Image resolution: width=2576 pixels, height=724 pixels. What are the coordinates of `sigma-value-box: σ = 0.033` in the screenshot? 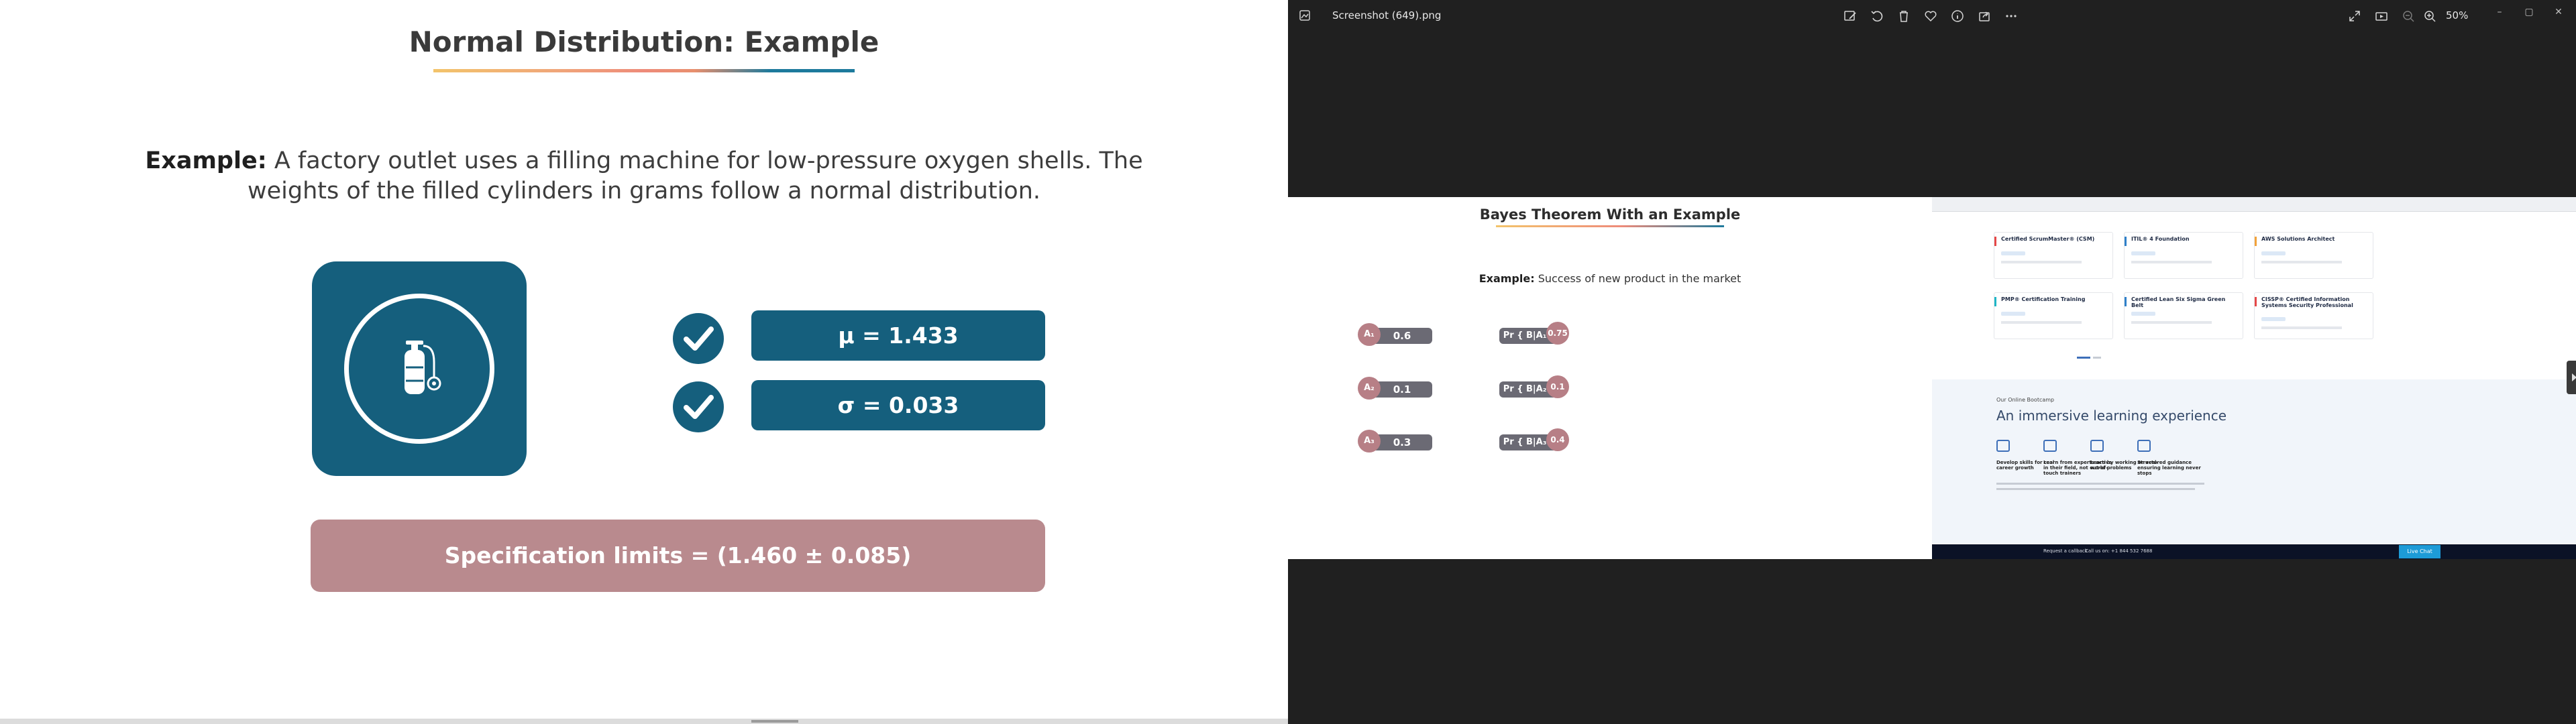 It's located at (898, 405).